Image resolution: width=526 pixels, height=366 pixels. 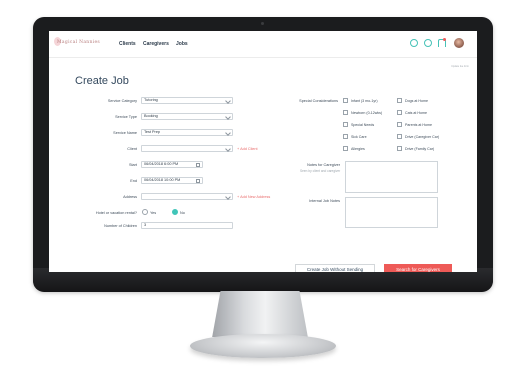 I want to click on checkbox-drive-caregiver, so click(x=399, y=136).